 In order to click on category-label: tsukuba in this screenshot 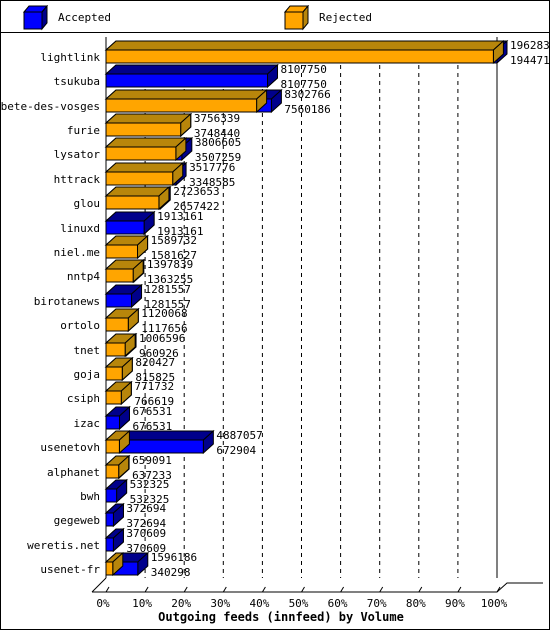, I will do `click(77, 81)`.